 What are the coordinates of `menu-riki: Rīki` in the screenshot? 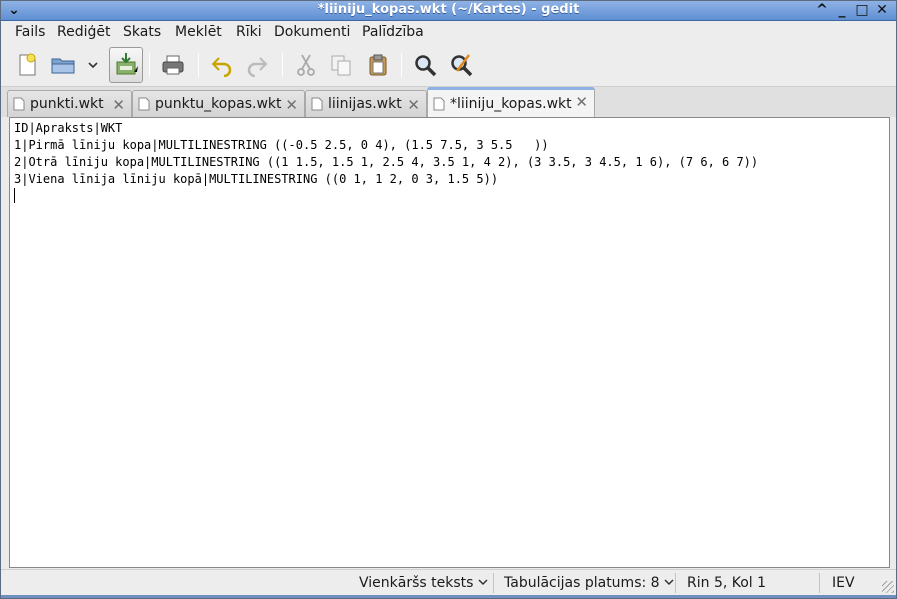 It's located at (249, 32).